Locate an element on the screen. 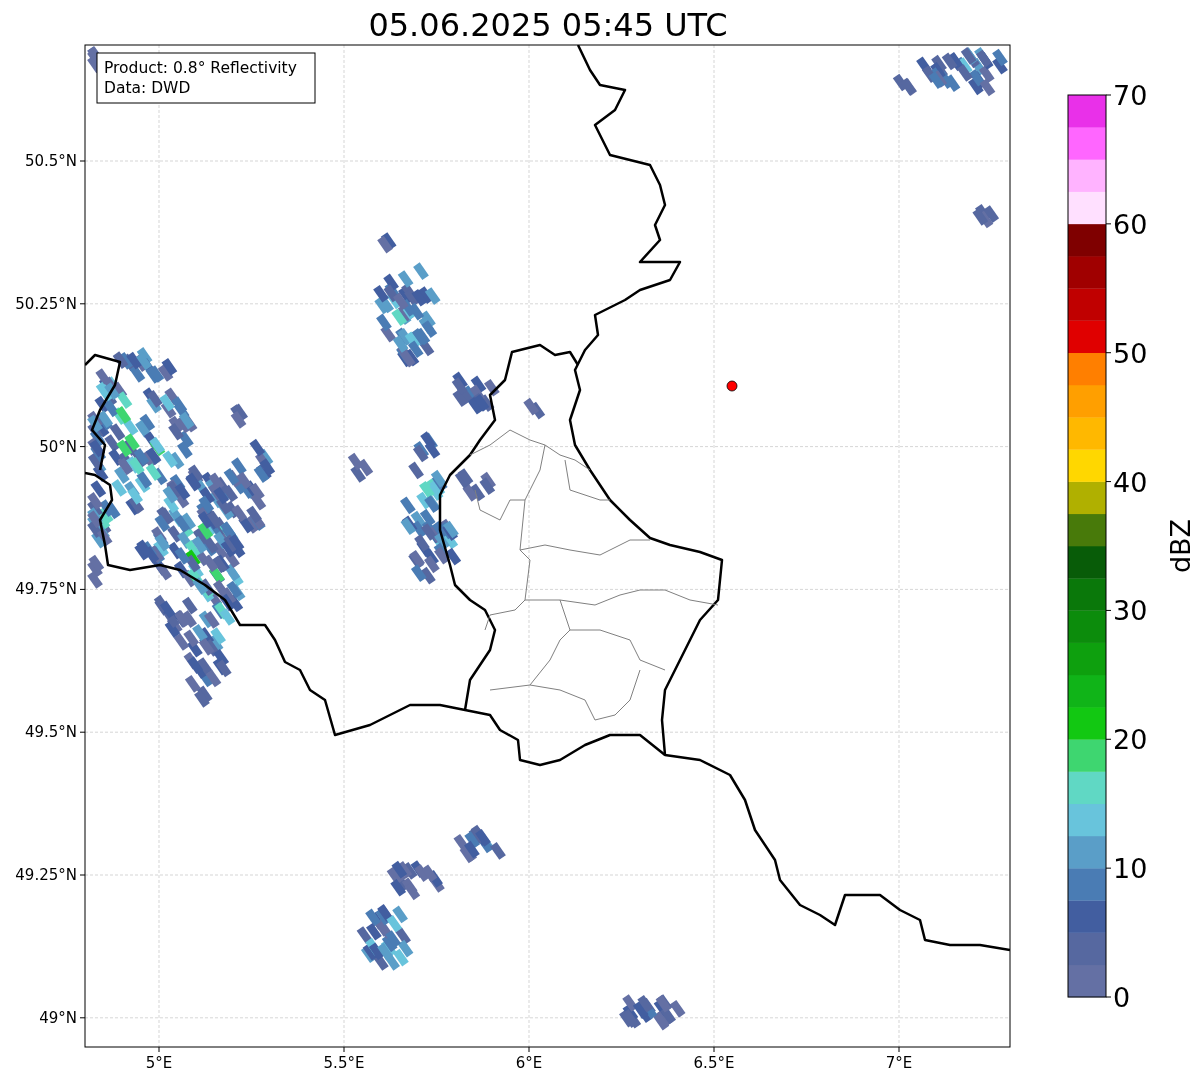 The image size is (1202, 1081). colorbar-tick-label: 30 is located at coordinates (1130, 611).